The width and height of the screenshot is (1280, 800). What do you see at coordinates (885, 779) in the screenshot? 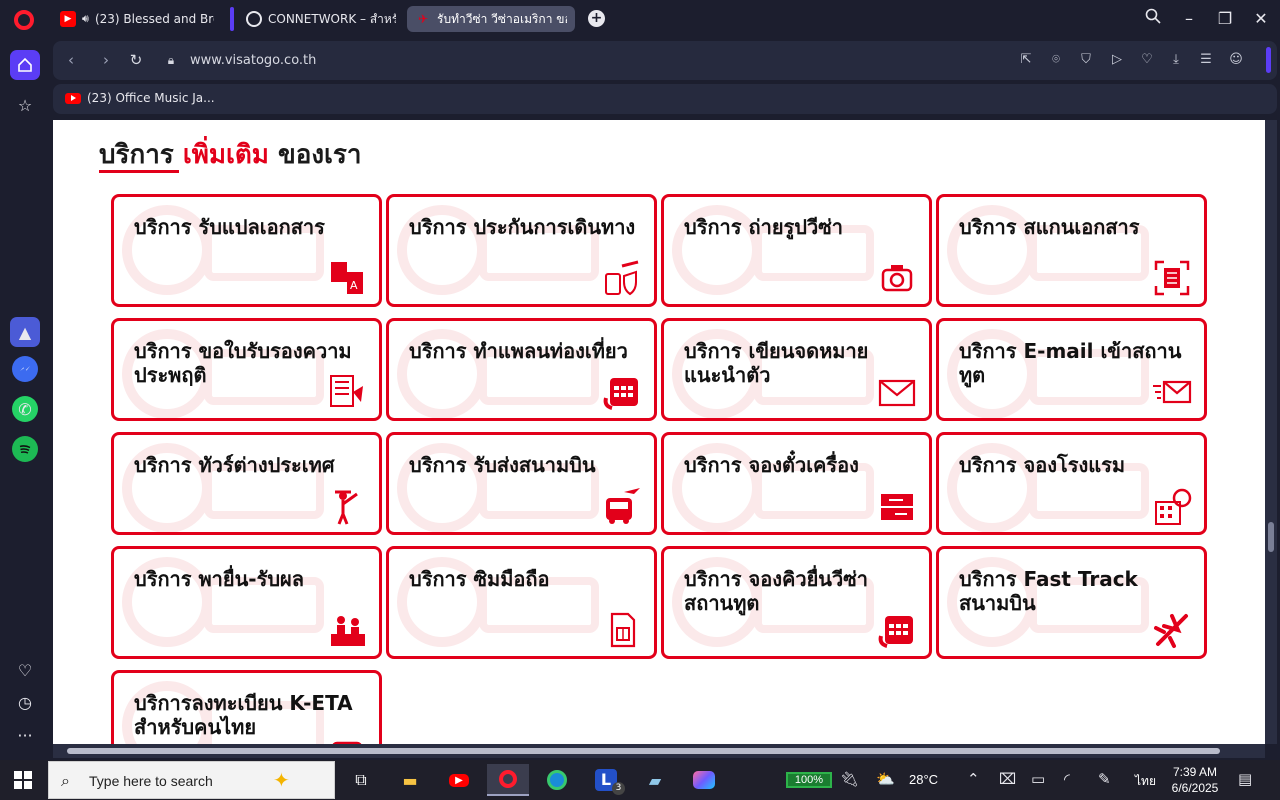
I see `weather-icon: ⛅` at bounding box center [885, 779].